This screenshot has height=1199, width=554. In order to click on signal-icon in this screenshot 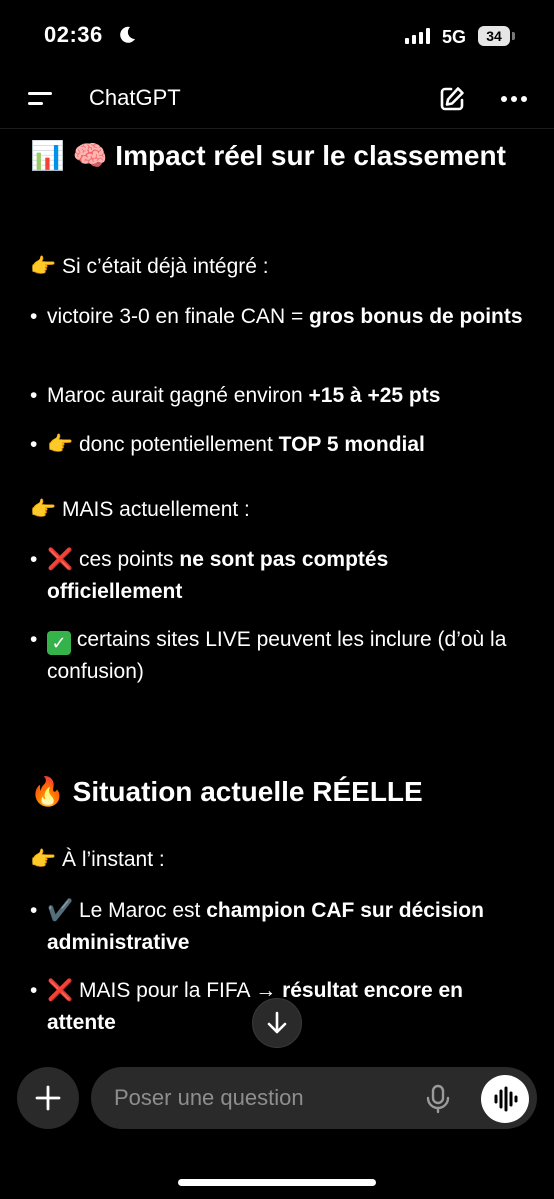, I will do `click(417, 36)`.